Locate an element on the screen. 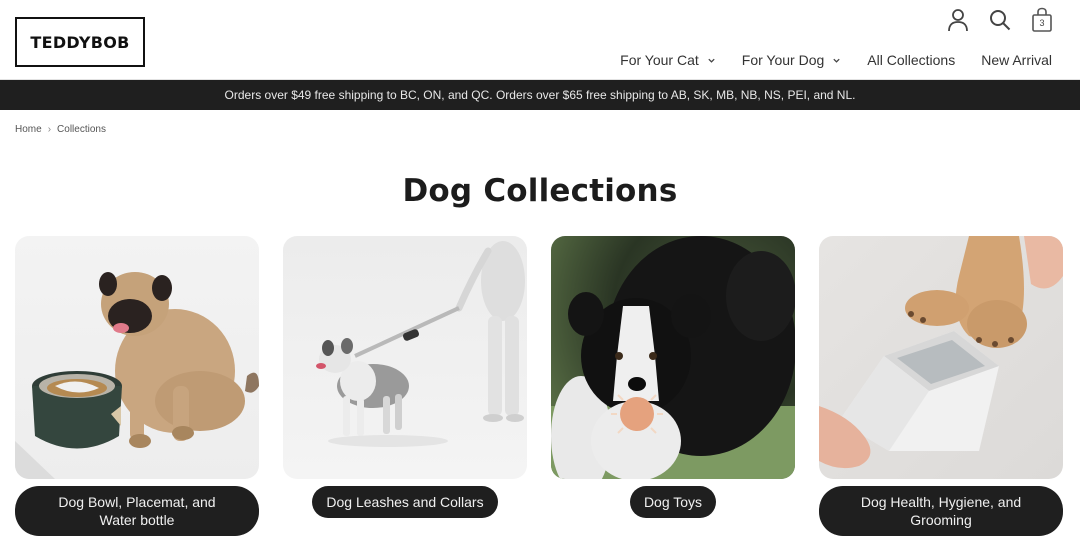 Image resolution: width=1080 pixels, height=548 pixels. nav-for-your-dog: For Your Dog is located at coordinates (792, 60).